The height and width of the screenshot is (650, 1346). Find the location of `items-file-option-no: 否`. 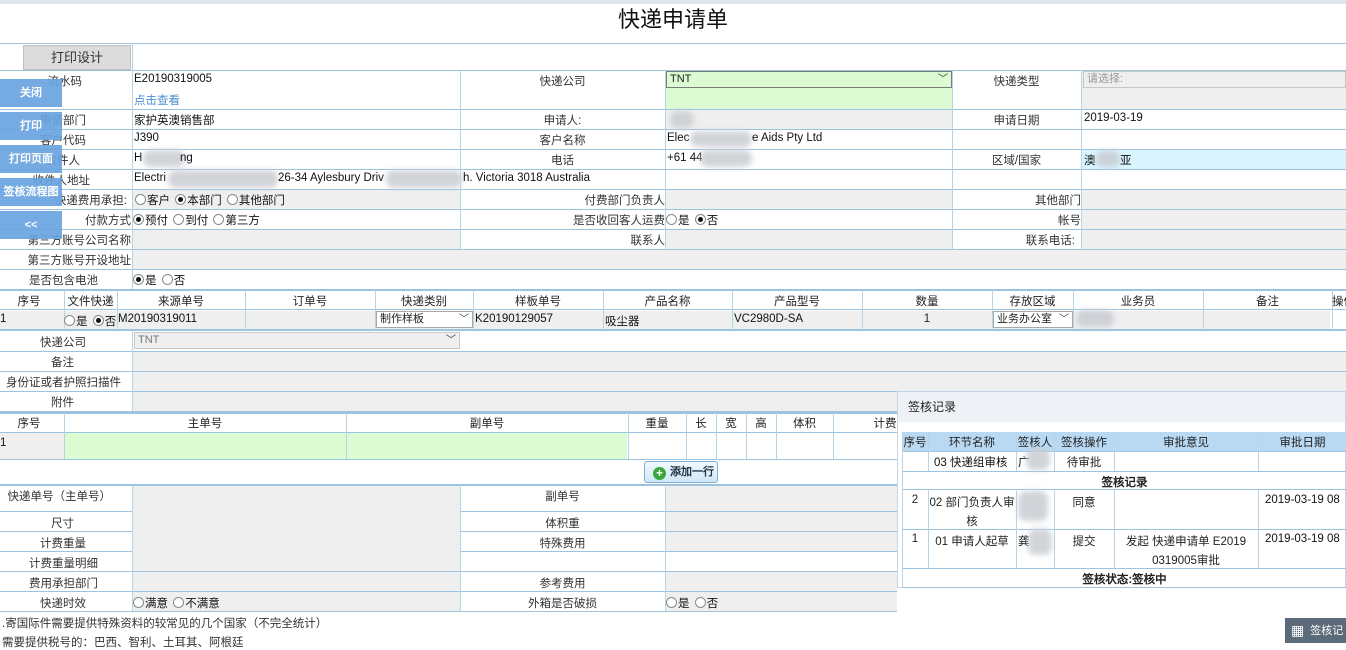

items-file-option-no: 否 is located at coordinates (110, 322).